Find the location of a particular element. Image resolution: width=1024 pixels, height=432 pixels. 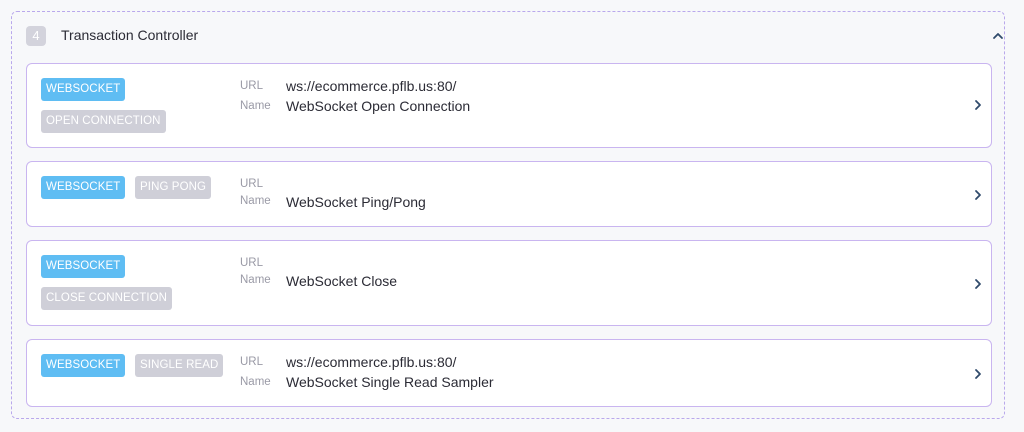

action-tag: OPEN CONNECTION is located at coordinates (103, 121).